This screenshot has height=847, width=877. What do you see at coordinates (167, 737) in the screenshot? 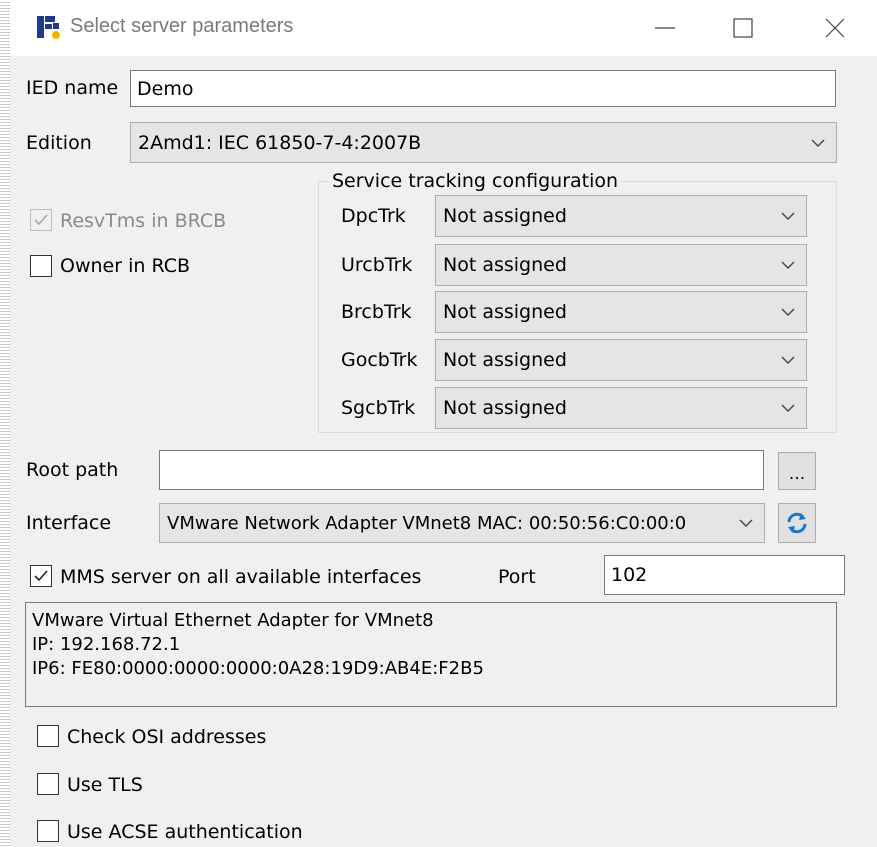
I see `check-osi-label: Check OSI addresses` at bounding box center [167, 737].